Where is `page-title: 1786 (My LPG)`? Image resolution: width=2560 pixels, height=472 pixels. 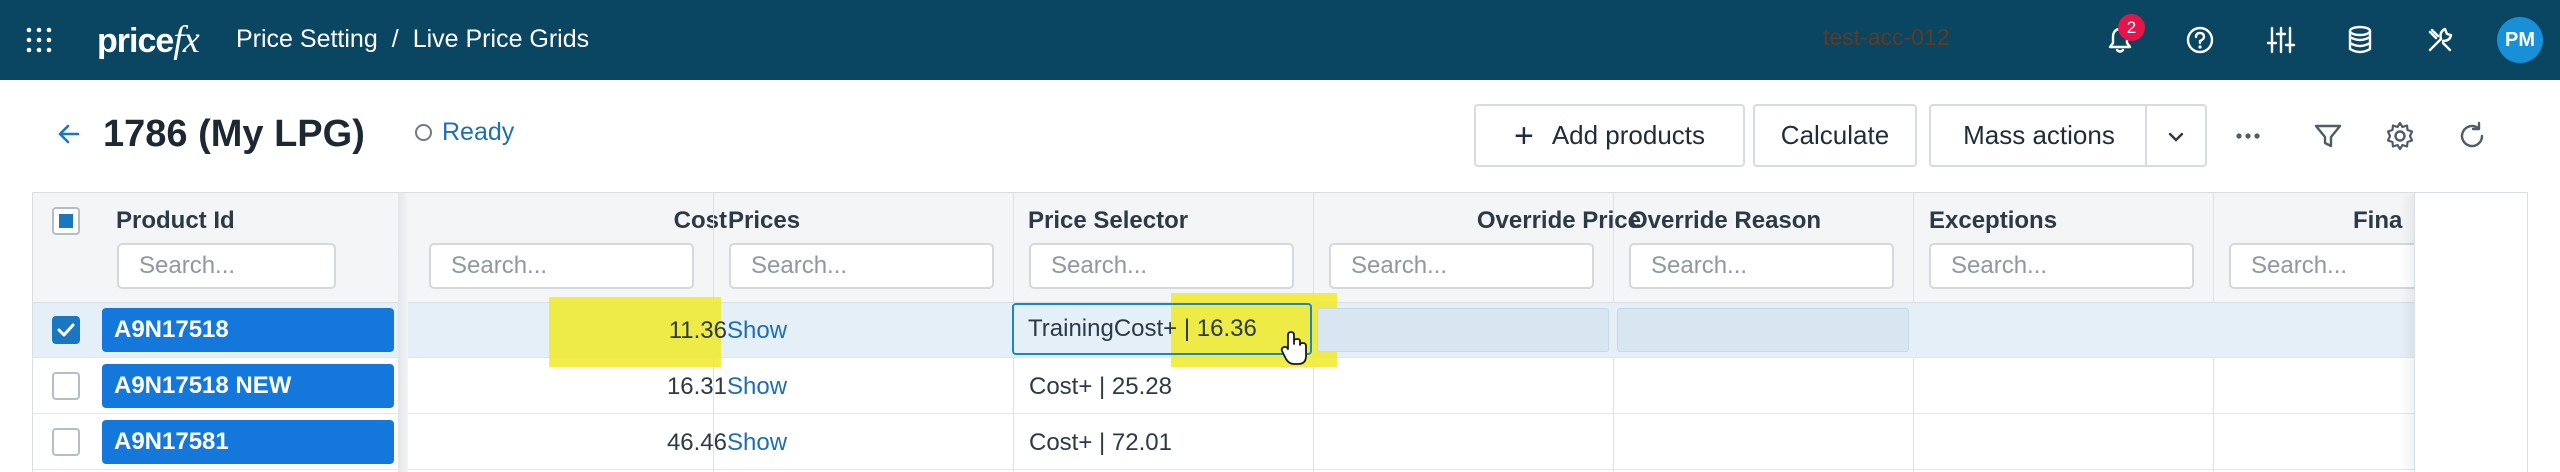
page-title: 1786 (My LPG) is located at coordinates (234, 134).